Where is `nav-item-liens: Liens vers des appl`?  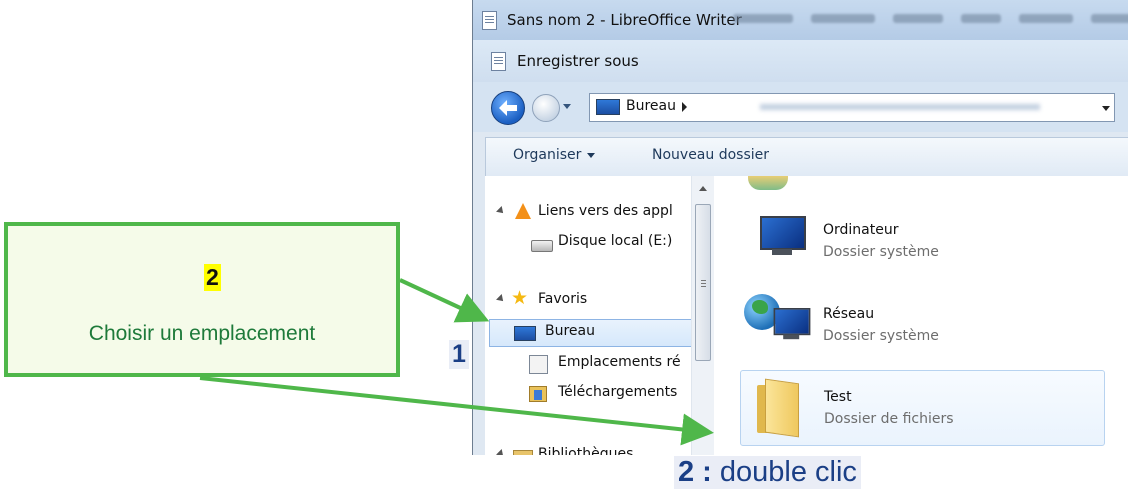
nav-item-liens: Liens vers des appl is located at coordinates (593, 213).